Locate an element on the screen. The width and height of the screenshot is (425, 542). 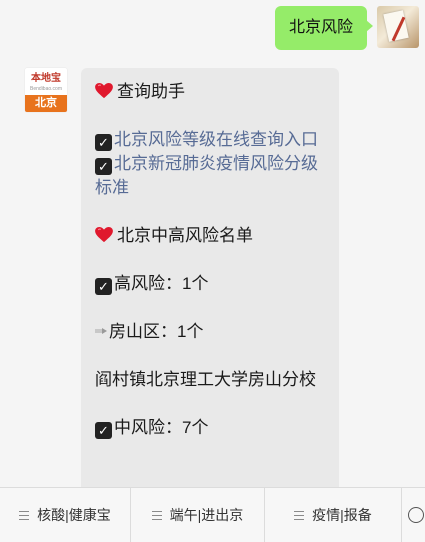
district-text: 房山区：1个 is located at coordinates (156, 331).